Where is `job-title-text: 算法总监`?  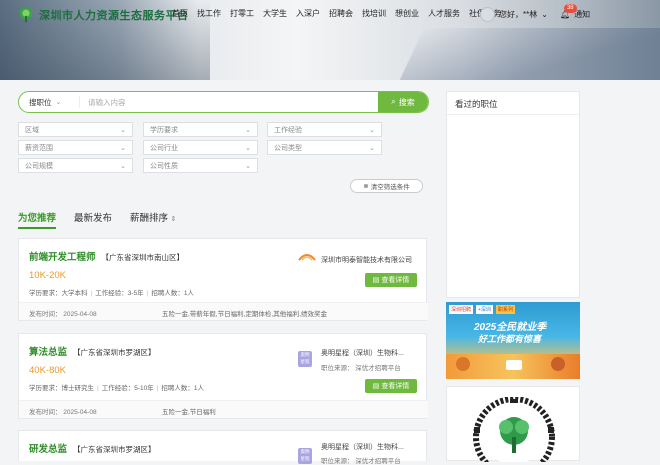 job-title-text: 算法总监 is located at coordinates (48, 352).